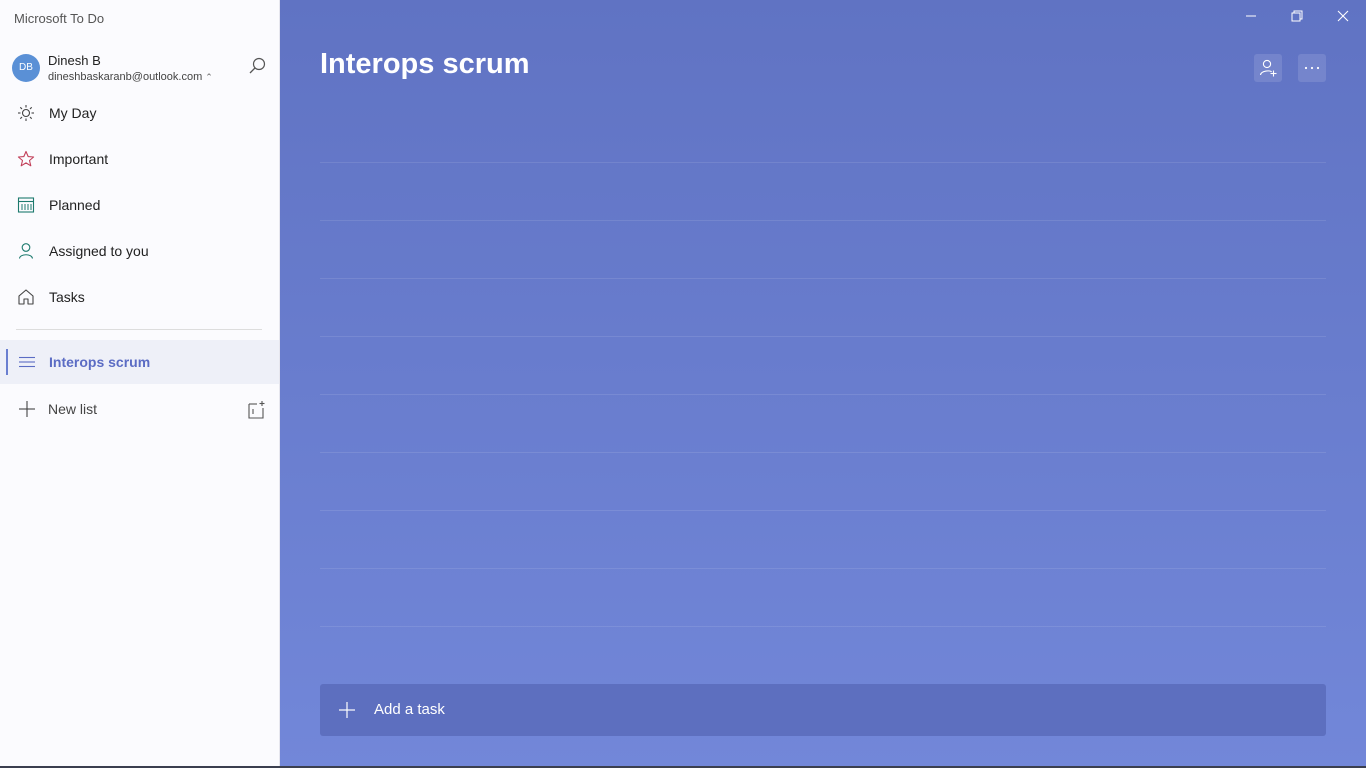  What do you see at coordinates (7, 362) in the screenshot?
I see `selection-indicator` at bounding box center [7, 362].